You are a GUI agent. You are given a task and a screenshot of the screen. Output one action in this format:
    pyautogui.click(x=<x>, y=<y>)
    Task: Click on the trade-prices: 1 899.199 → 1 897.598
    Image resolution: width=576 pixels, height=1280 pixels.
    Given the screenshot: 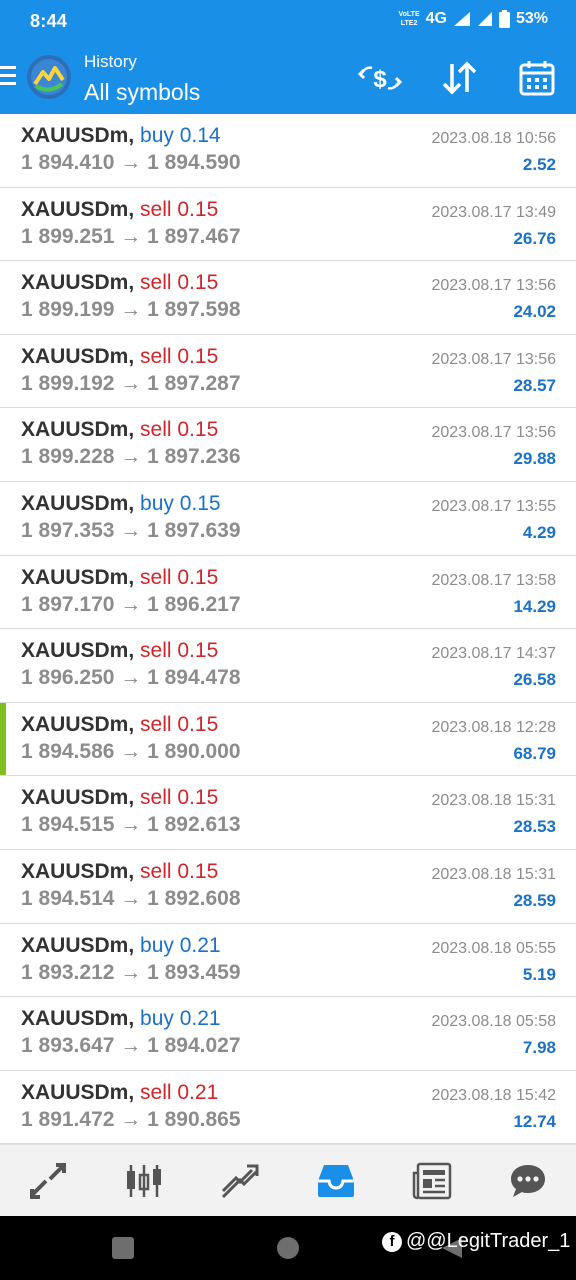 What is the action you would take?
    pyautogui.click(x=131, y=310)
    